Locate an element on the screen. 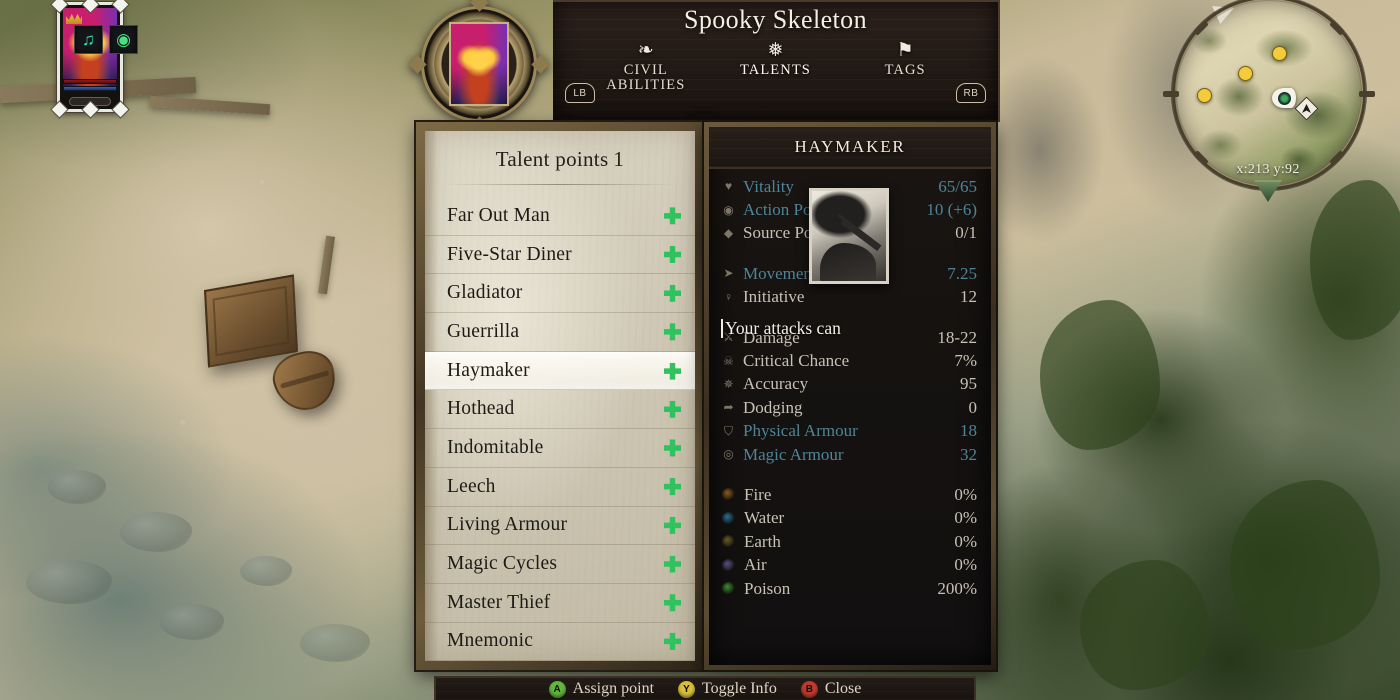 The width and height of the screenshot is (1400, 700). talent-row: Leech is located at coordinates (560, 487).